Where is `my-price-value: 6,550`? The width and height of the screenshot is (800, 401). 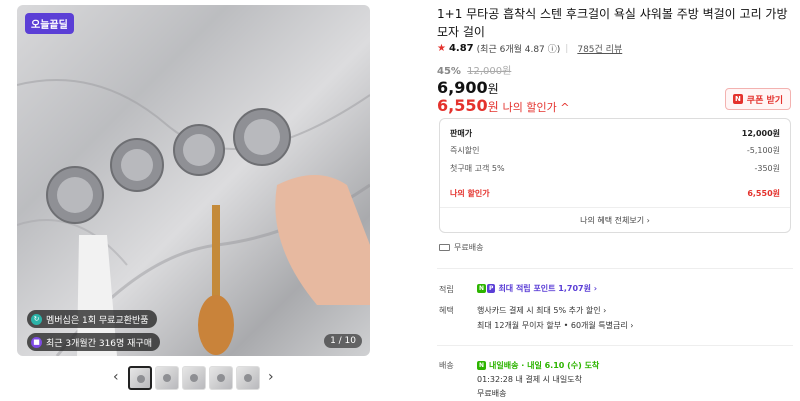 my-price-value: 6,550 is located at coordinates (462, 105).